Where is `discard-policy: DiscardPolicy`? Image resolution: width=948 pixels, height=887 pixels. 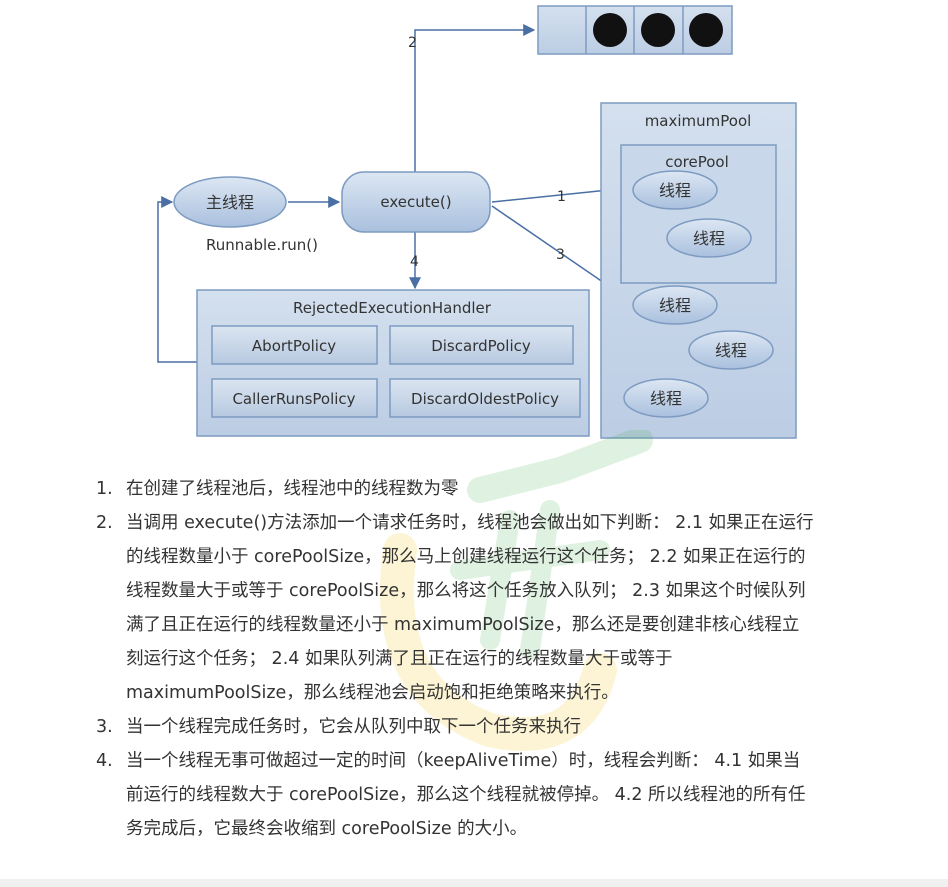
discard-policy: DiscardPolicy is located at coordinates (481, 345).